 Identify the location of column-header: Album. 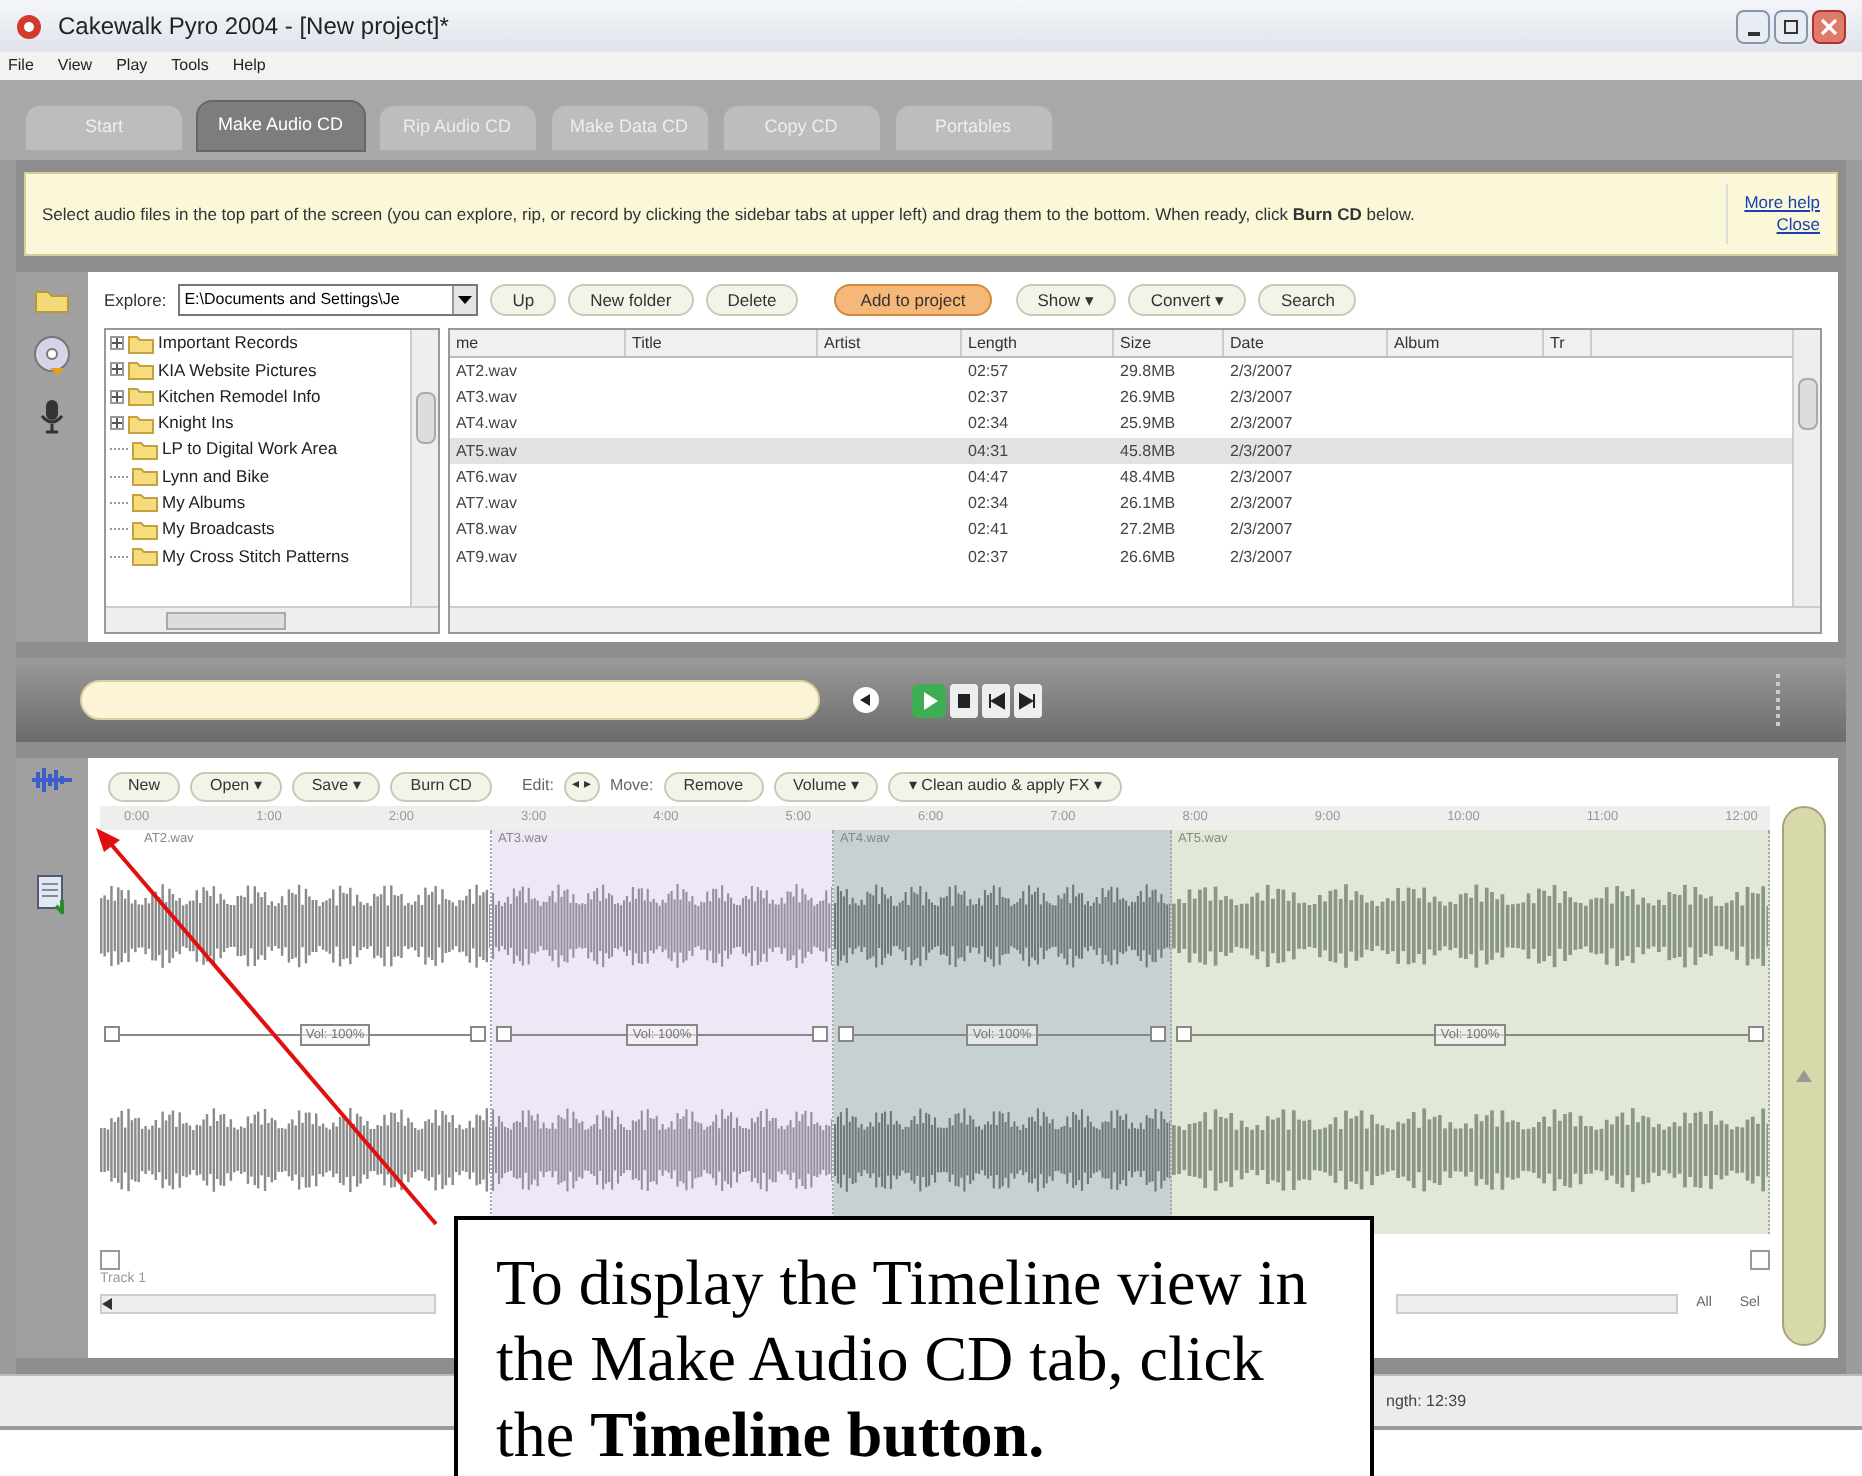
(1466, 343).